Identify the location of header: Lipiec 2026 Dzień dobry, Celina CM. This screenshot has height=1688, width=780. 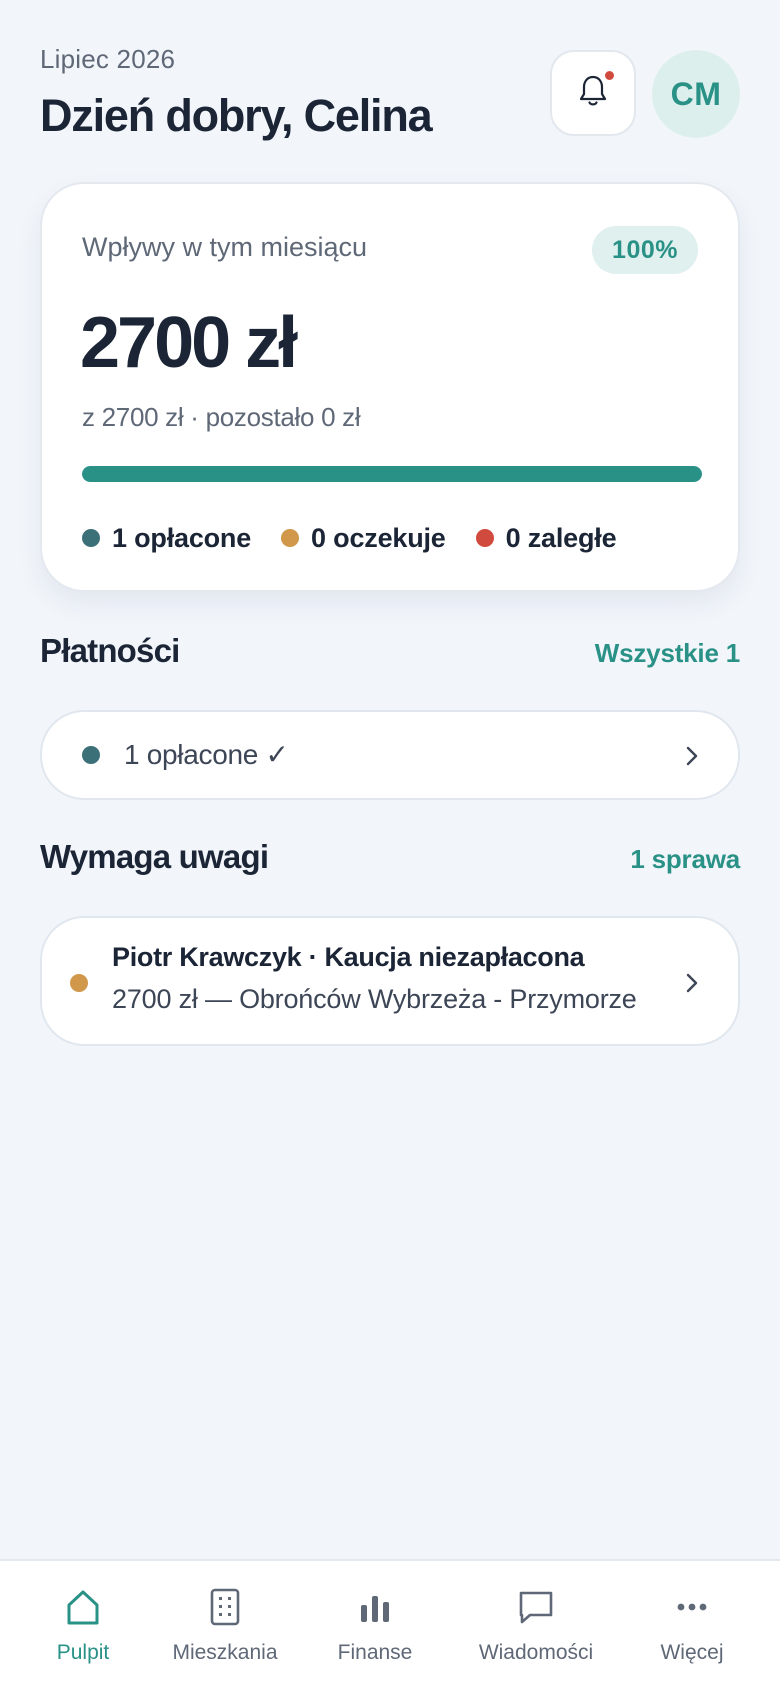
(390, 90).